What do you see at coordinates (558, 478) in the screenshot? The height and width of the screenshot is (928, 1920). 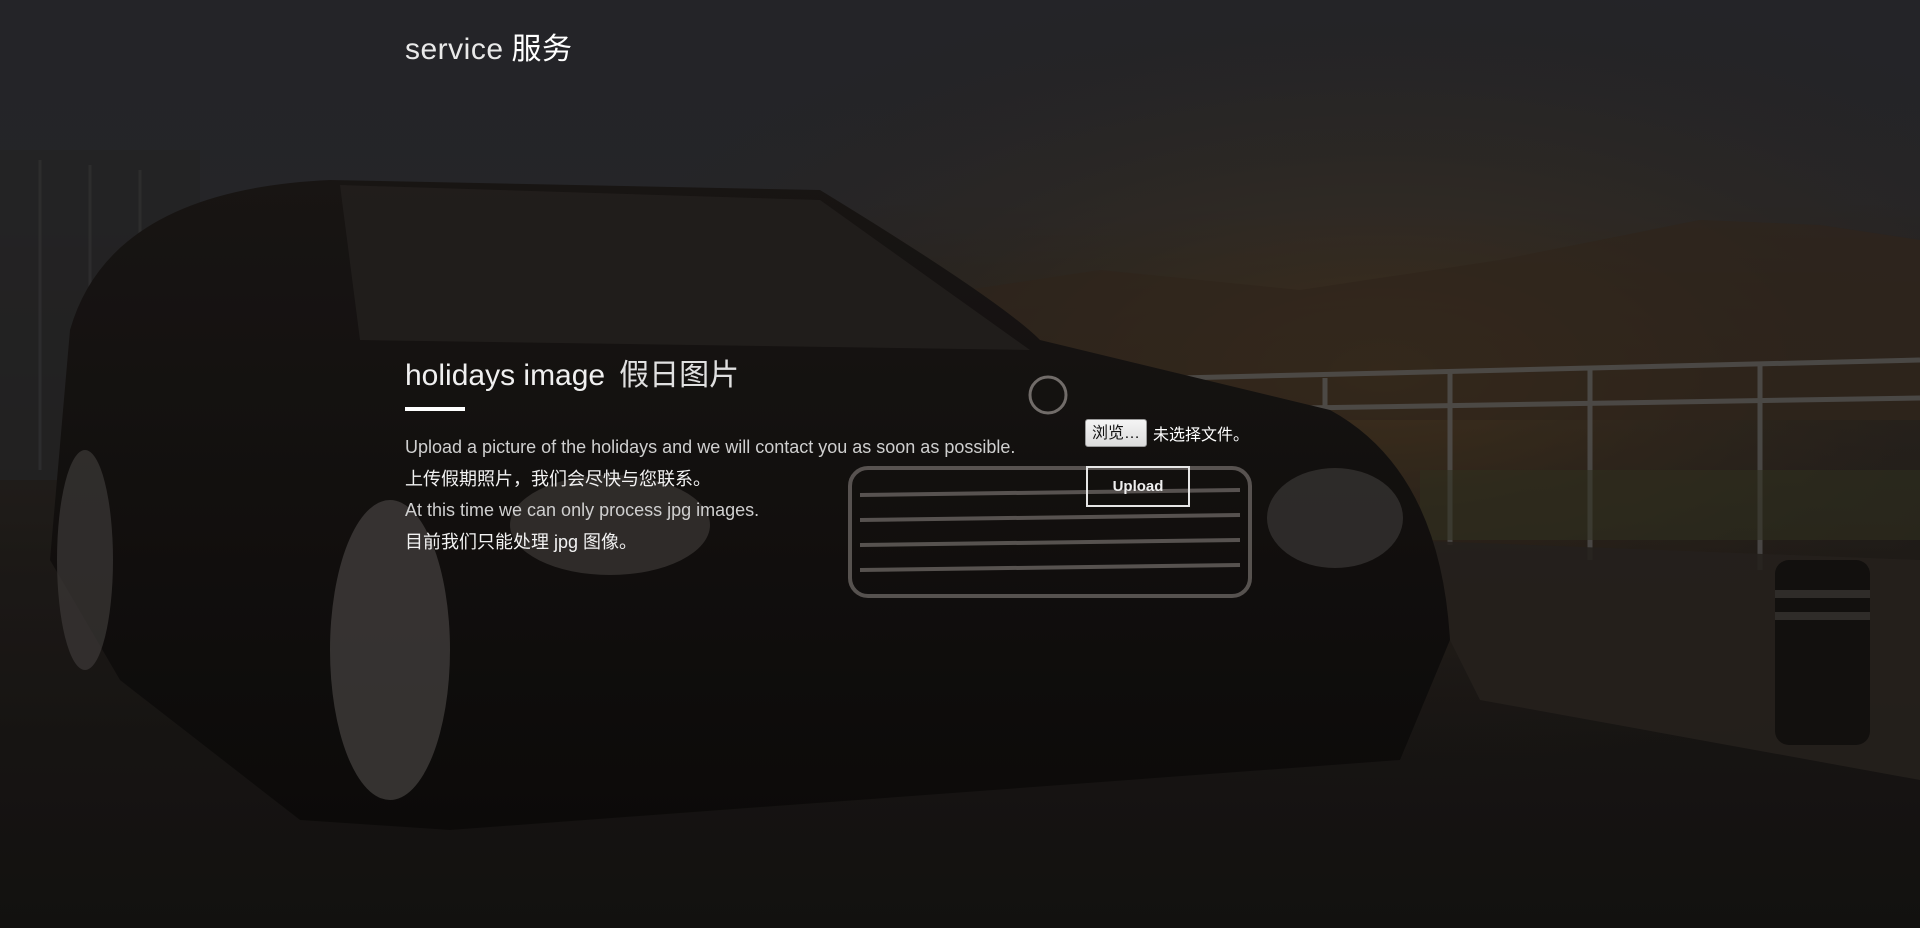 I see `description-line-zh-1: 上传假期照片，我们会尽快与您联系。` at bounding box center [558, 478].